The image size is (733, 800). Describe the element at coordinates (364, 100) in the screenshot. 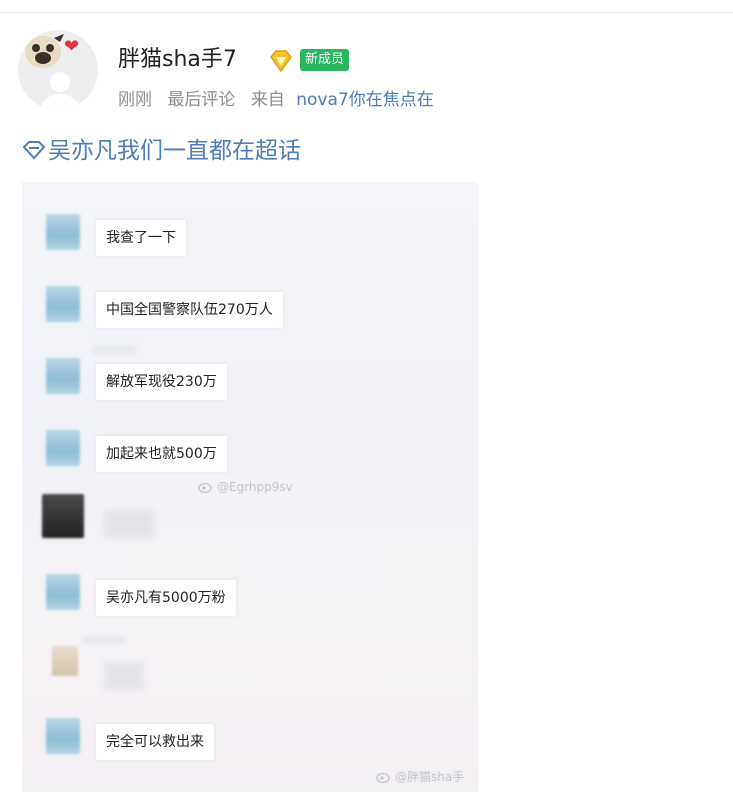

I see `source-link: nova7你在焦点在` at that location.